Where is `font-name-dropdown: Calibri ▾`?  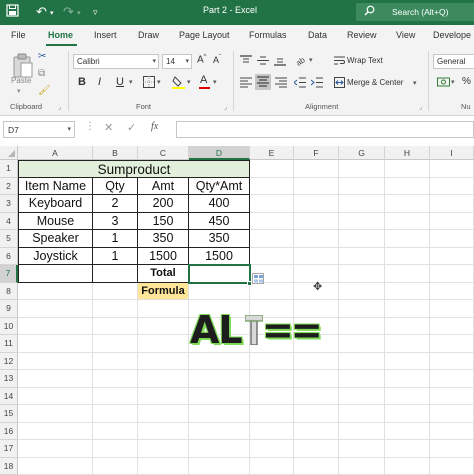 font-name-dropdown: Calibri ▾ is located at coordinates (116, 61).